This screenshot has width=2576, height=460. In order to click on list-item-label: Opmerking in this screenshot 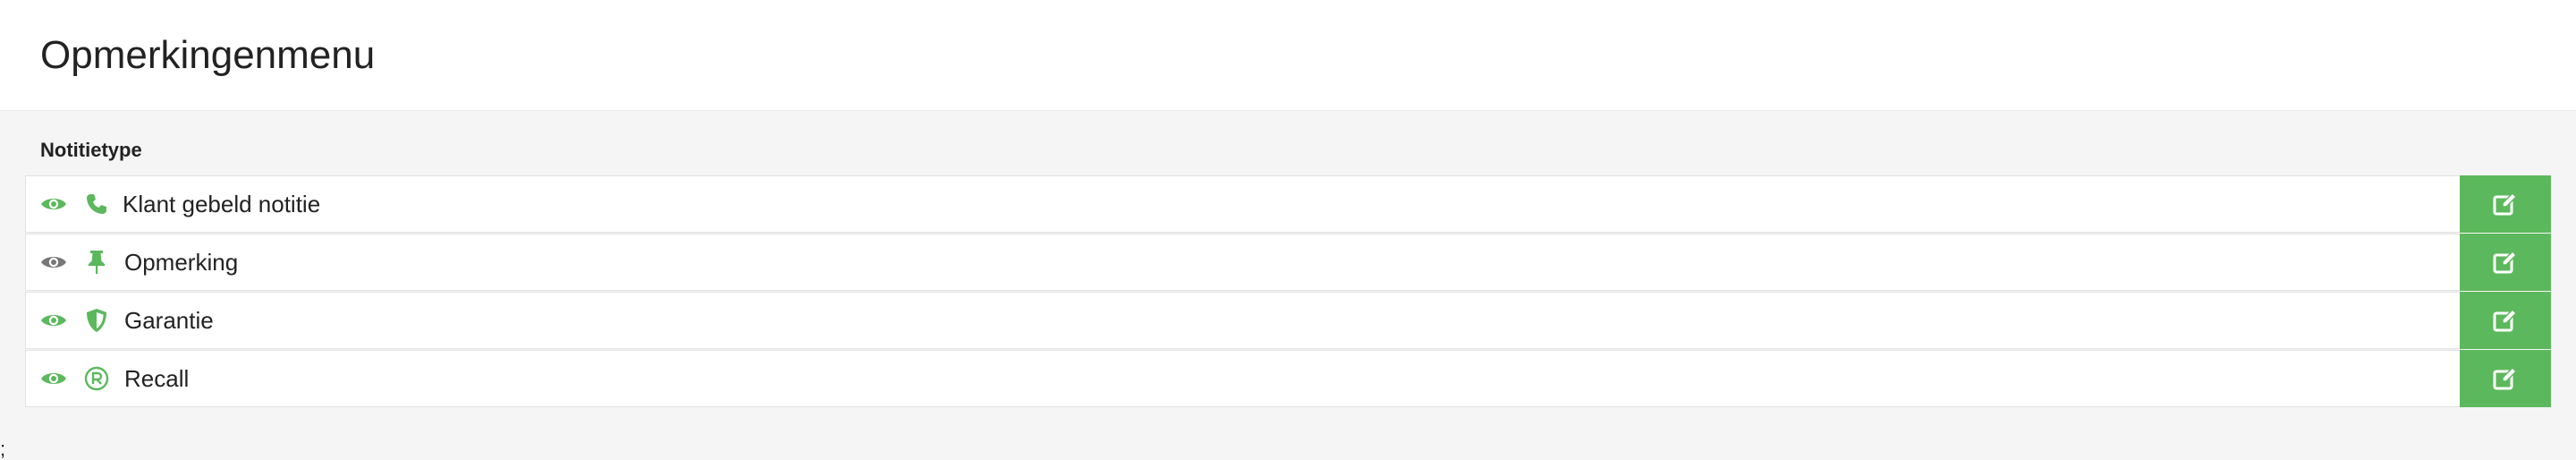, I will do `click(181, 263)`.